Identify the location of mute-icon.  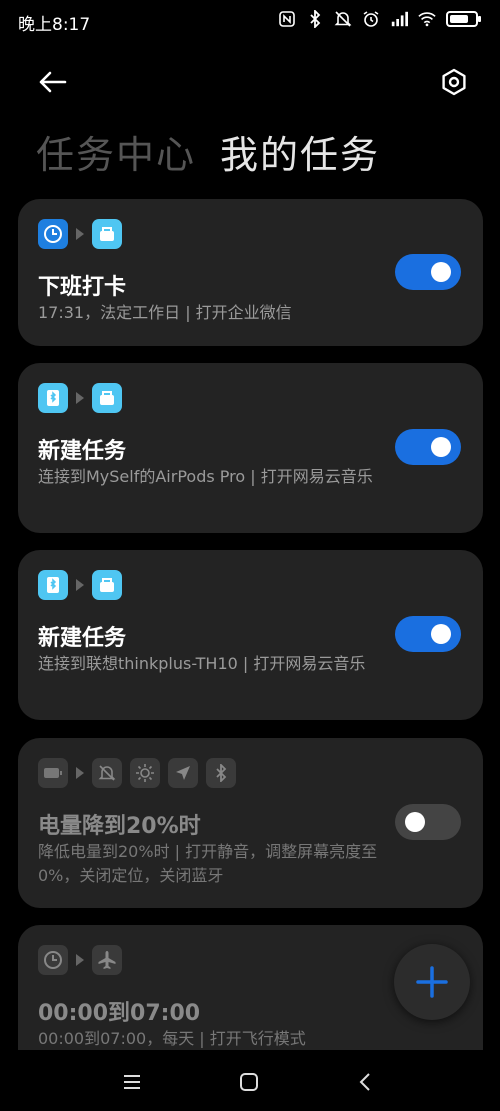
(107, 773).